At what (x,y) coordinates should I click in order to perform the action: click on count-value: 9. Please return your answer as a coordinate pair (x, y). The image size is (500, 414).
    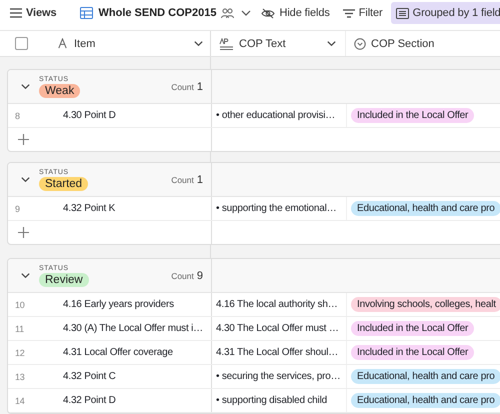
    Looking at the image, I should click on (199, 276).